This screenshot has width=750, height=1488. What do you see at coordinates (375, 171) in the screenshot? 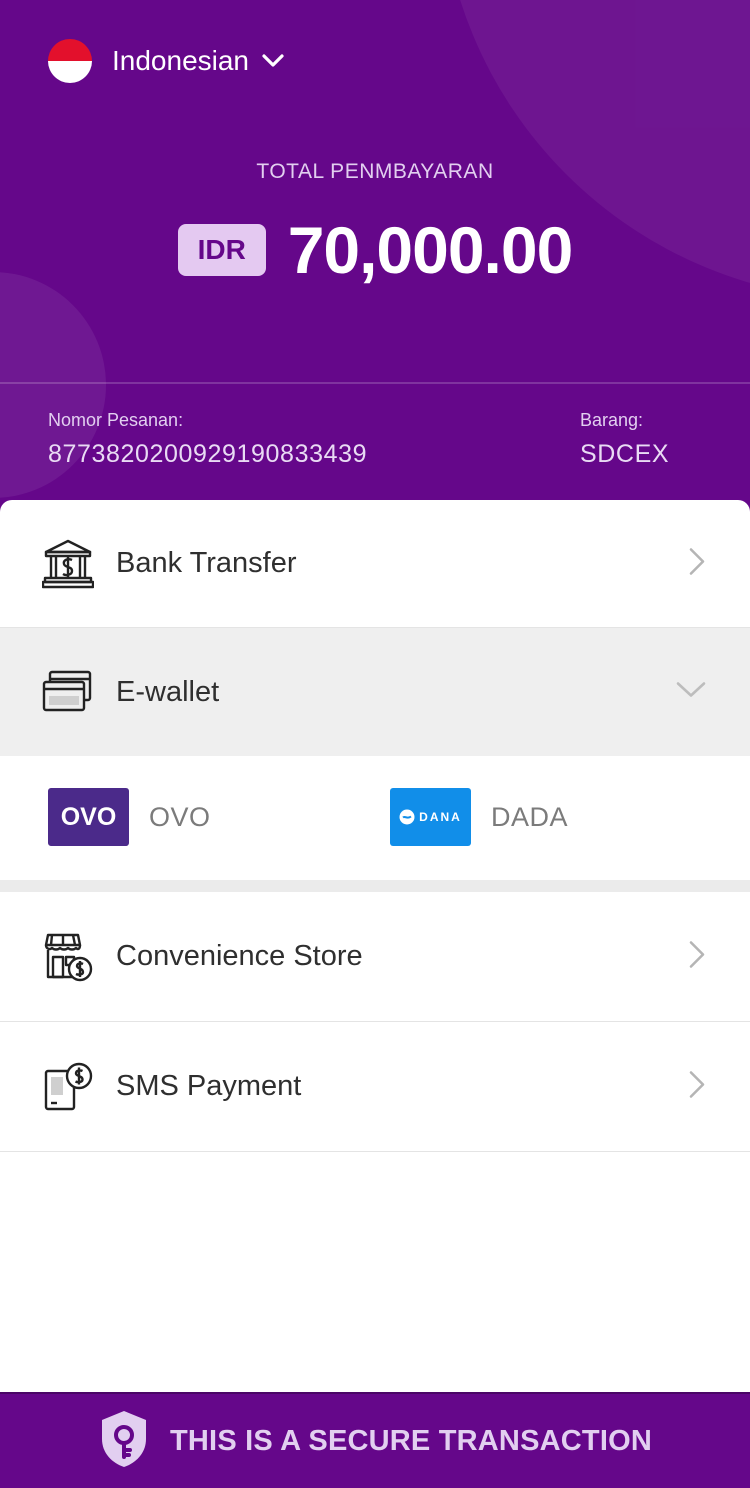
I see `total-payment-label: TOTAL PENMBAYARAN` at bounding box center [375, 171].